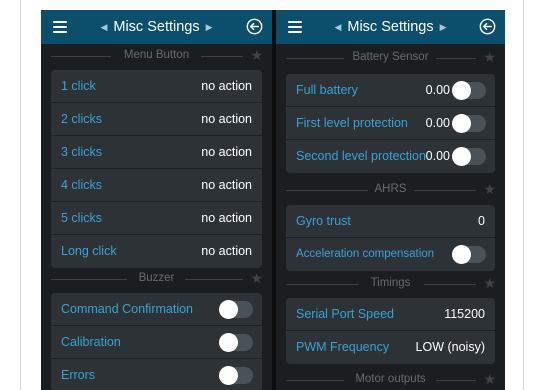 Image resolution: width=544 pixels, height=390 pixels. I want to click on section-header-buzzer: Buzzer ★, so click(156, 279).